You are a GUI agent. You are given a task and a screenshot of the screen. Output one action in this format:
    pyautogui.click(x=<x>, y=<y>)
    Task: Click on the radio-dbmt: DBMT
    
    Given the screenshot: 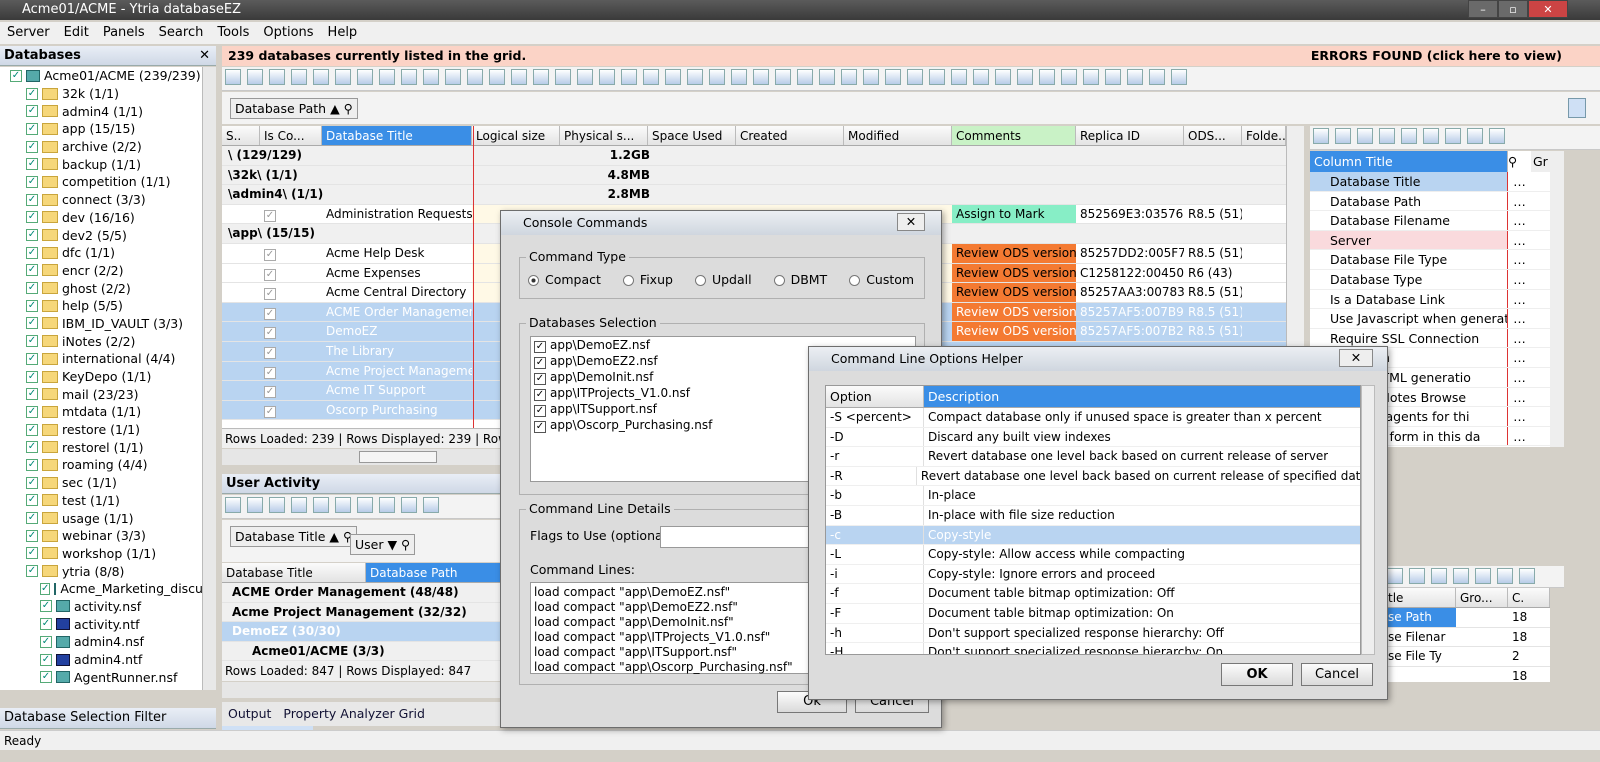 What is the action you would take?
    pyautogui.click(x=800, y=279)
    